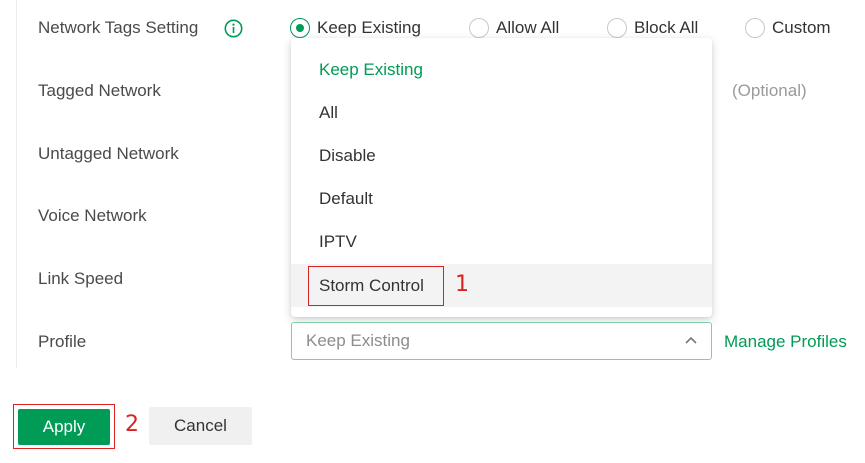 The width and height of the screenshot is (865, 463). I want to click on dropdown-item-all: All, so click(501, 112).